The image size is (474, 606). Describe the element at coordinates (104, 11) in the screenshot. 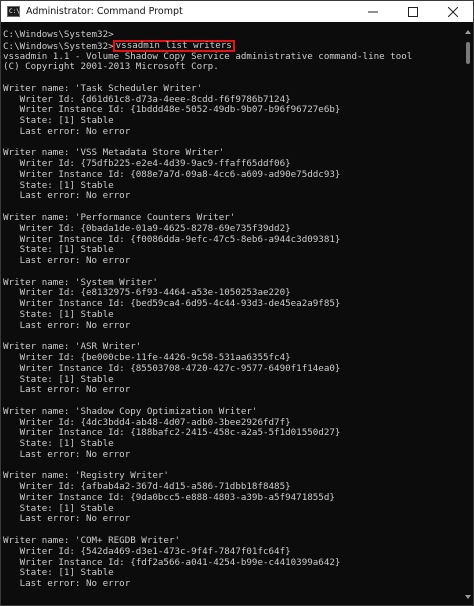

I see `window-title: Administrator: Command Prompt` at that location.